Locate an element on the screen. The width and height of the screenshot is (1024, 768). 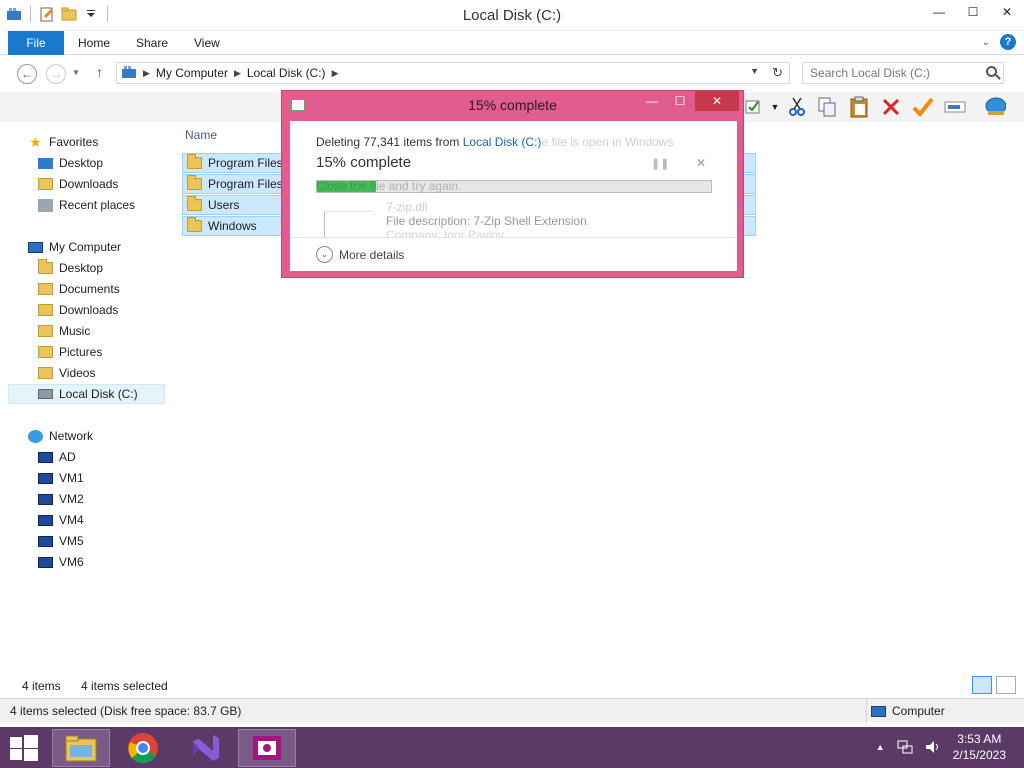
details-view-icon is located at coordinates (982, 685).